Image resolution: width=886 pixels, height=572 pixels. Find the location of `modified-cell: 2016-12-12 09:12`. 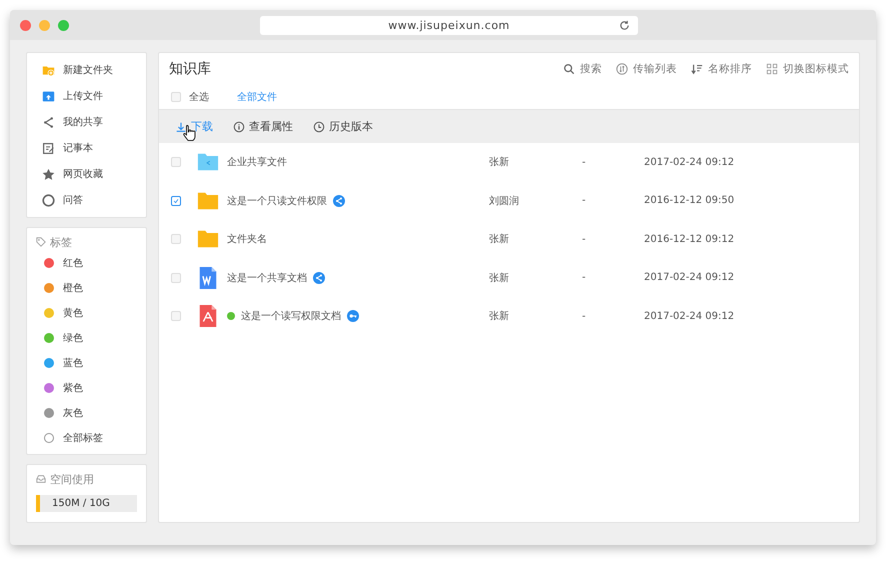

modified-cell: 2016-12-12 09:12 is located at coordinates (689, 239).